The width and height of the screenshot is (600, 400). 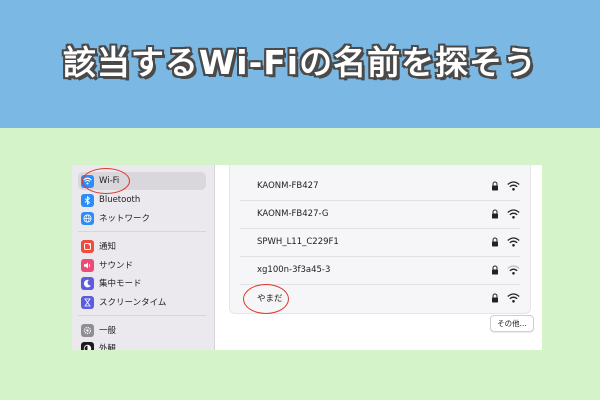 What do you see at coordinates (87, 330) in the screenshot?
I see `gear-icon` at bounding box center [87, 330].